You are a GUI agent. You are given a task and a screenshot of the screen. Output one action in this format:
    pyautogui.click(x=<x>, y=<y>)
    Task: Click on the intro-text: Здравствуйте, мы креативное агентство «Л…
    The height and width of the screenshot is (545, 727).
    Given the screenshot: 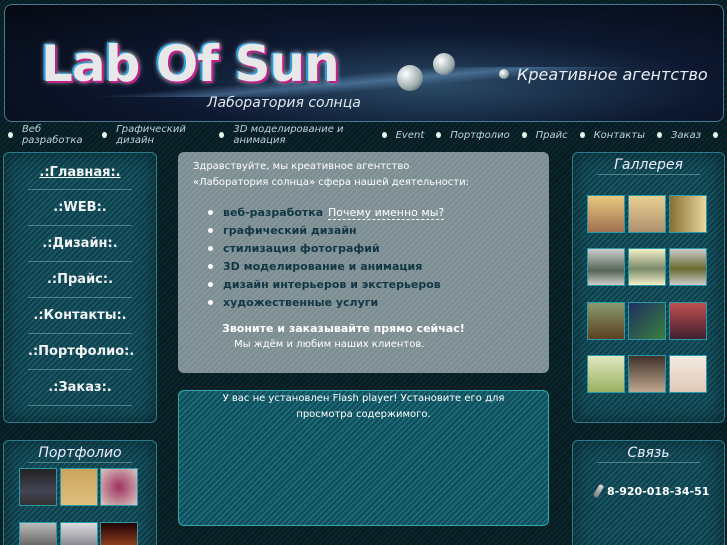 What is the action you would take?
    pyautogui.click(x=331, y=175)
    